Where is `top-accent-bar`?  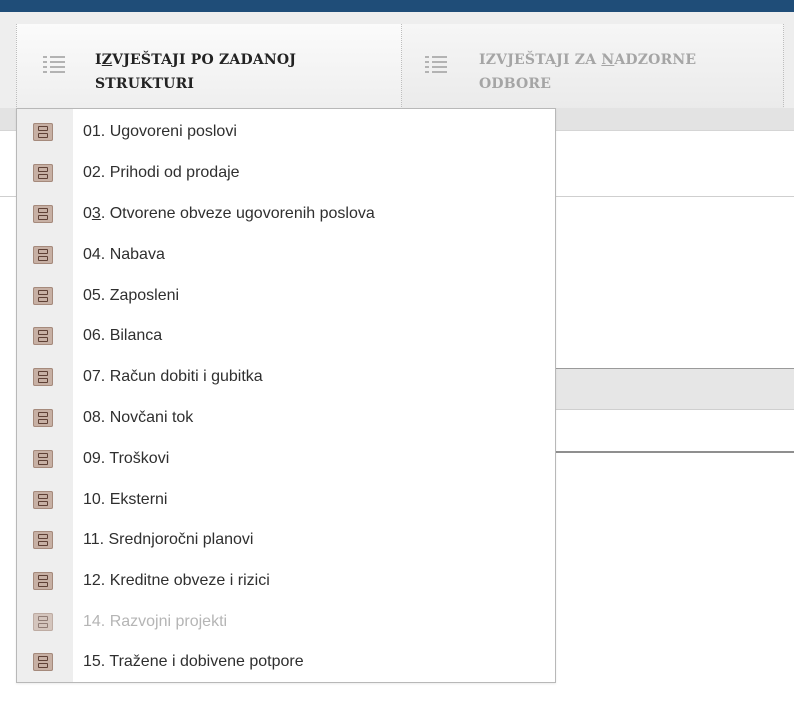
top-accent-bar is located at coordinates (397, 6).